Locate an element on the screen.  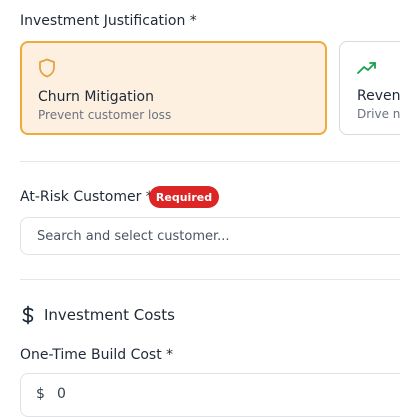
build-cost-input: $ 0 is located at coordinates (210, 395).